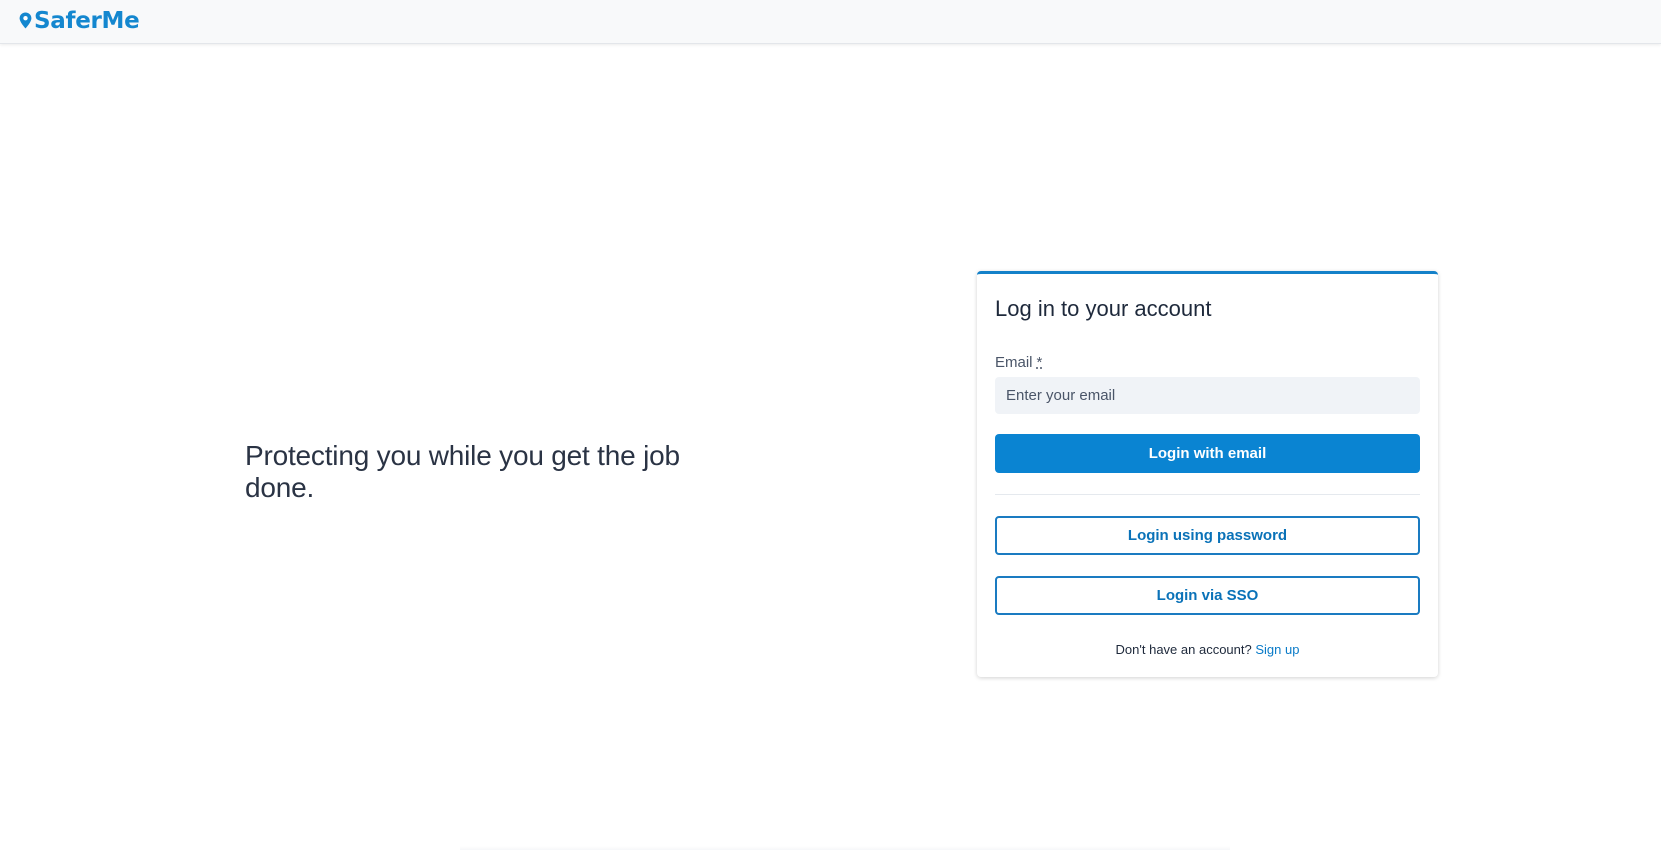 The width and height of the screenshot is (1661, 852). I want to click on login-card-title: Log in to your account, so click(1103, 308).